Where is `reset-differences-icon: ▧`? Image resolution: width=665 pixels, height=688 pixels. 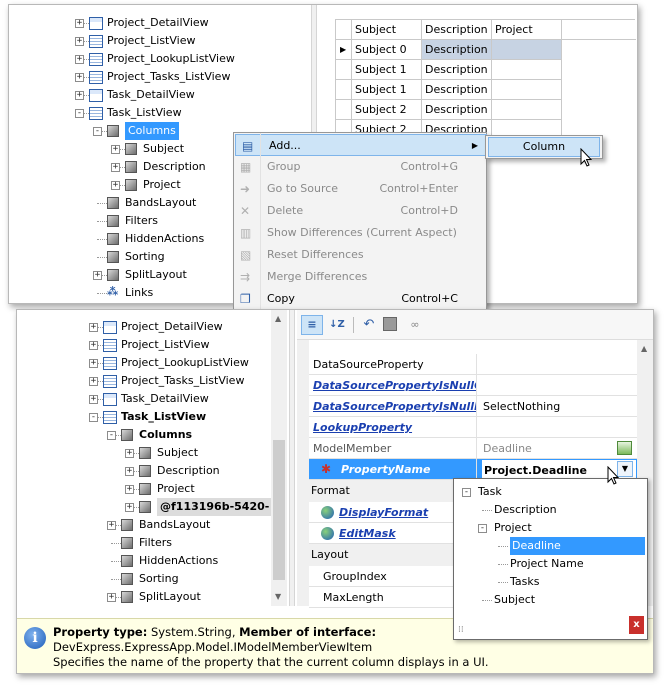 reset-differences-icon: ▧ is located at coordinates (246, 255).